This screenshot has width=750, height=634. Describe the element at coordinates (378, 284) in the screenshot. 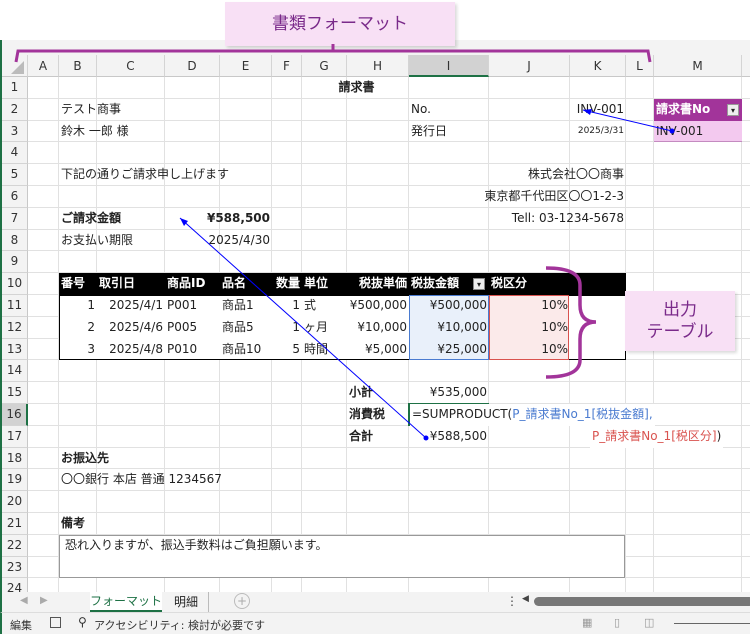

I see `table-header-6: 税抜単価` at that location.